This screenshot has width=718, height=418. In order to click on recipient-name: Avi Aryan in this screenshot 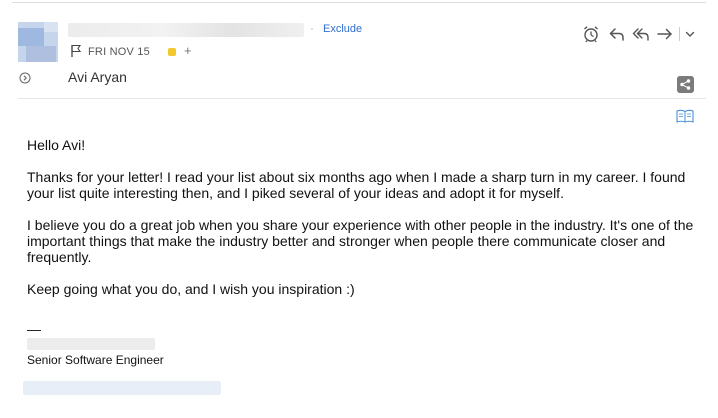, I will do `click(97, 77)`.